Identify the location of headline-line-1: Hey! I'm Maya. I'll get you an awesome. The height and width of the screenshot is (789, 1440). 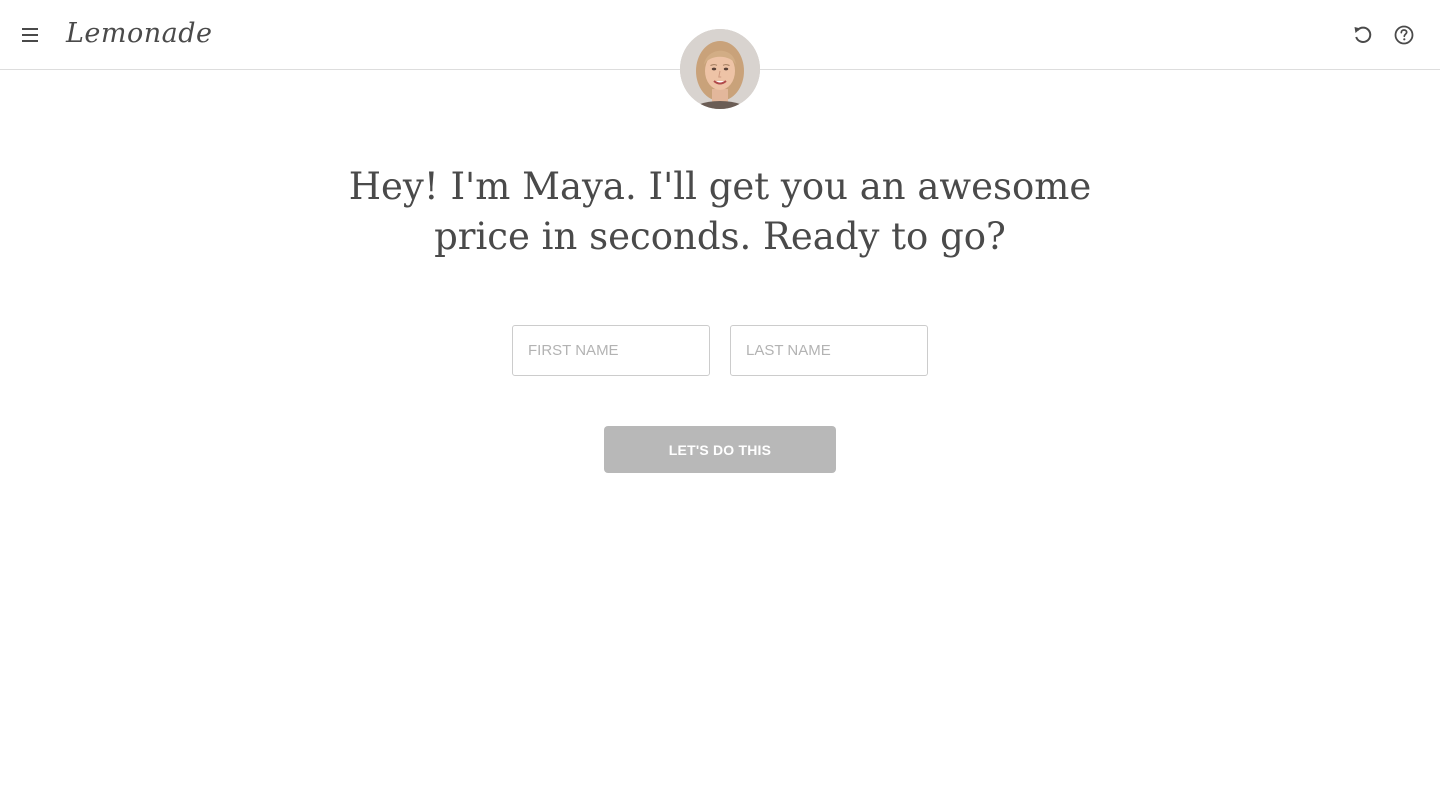
(720, 186).